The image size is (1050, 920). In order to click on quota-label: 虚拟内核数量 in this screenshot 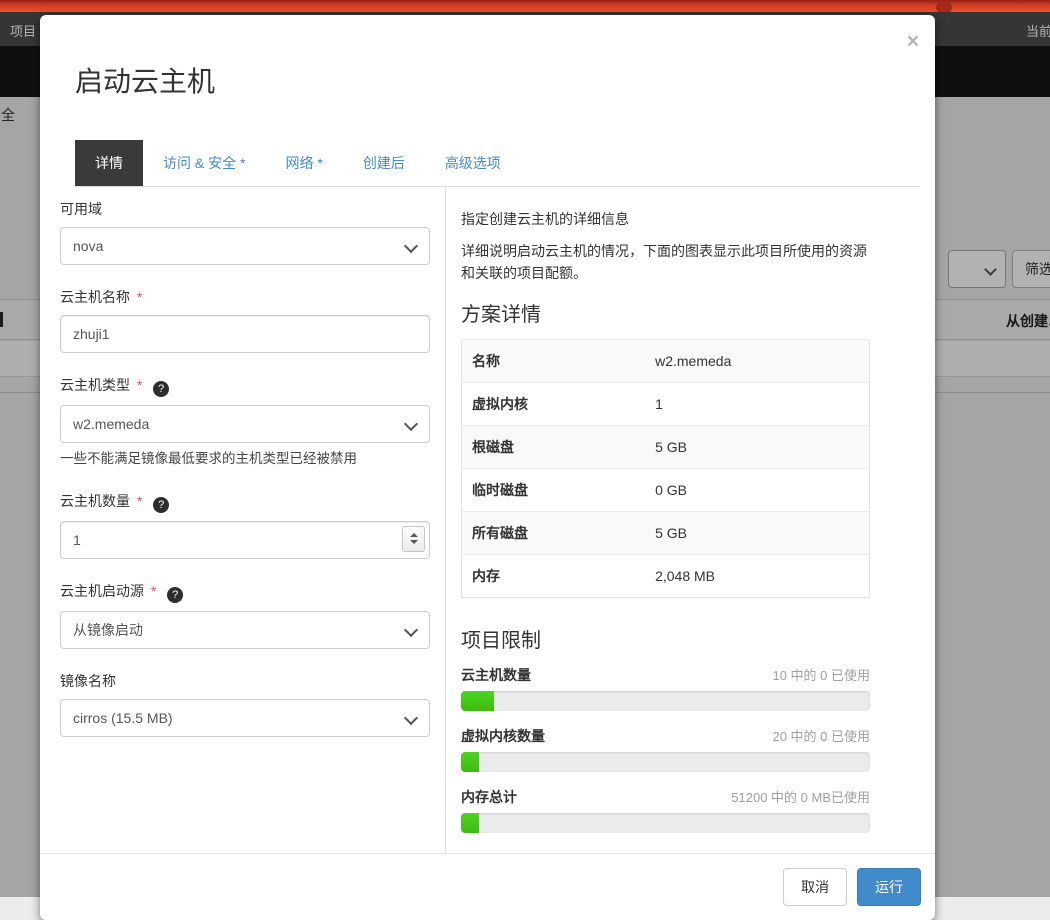, I will do `click(503, 736)`.